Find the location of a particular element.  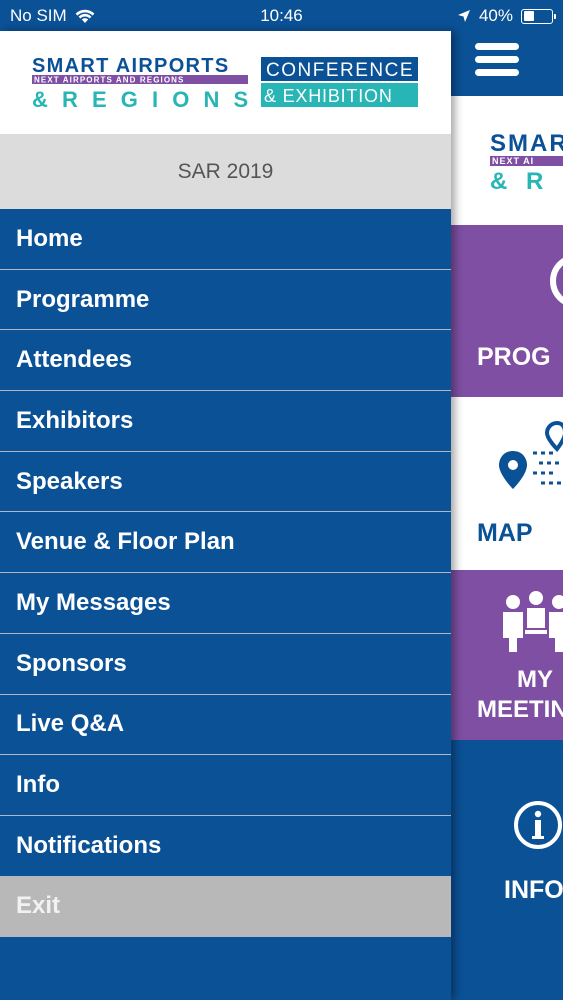

event-name-header: SAR 2019 is located at coordinates (225, 171).